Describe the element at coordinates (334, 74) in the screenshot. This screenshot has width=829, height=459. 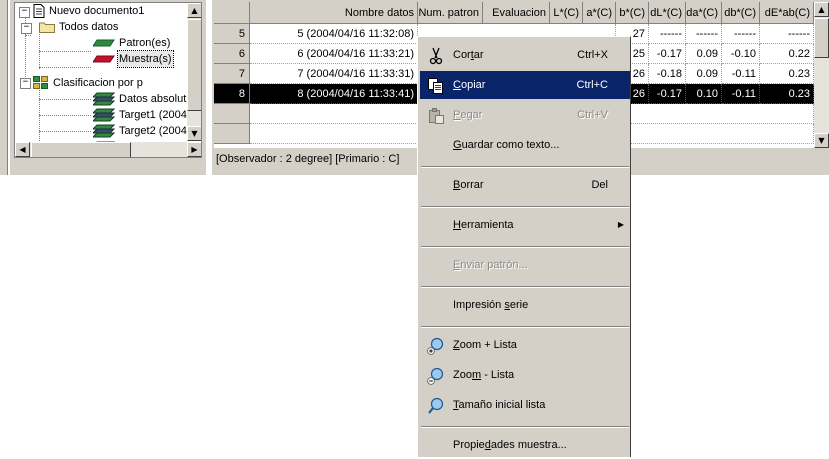
I see `cell-name: 7 (2004/04/16 11:33:31)` at that location.